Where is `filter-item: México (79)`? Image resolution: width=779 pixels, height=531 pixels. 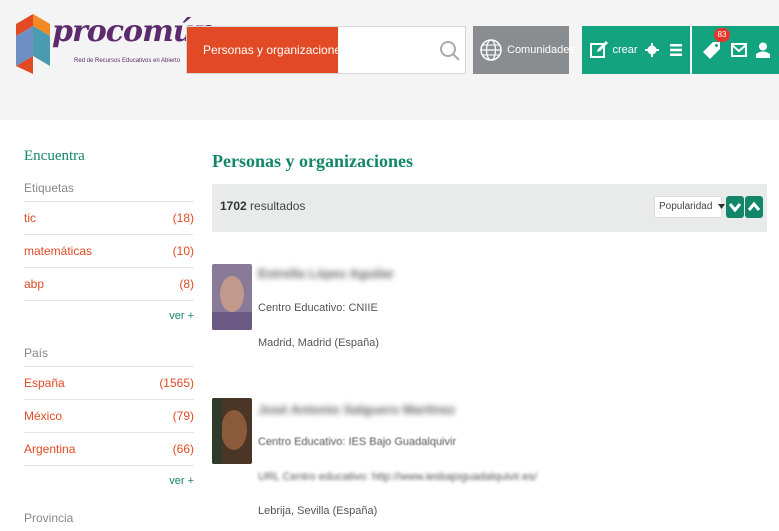 filter-item: México (79) is located at coordinates (109, 416).